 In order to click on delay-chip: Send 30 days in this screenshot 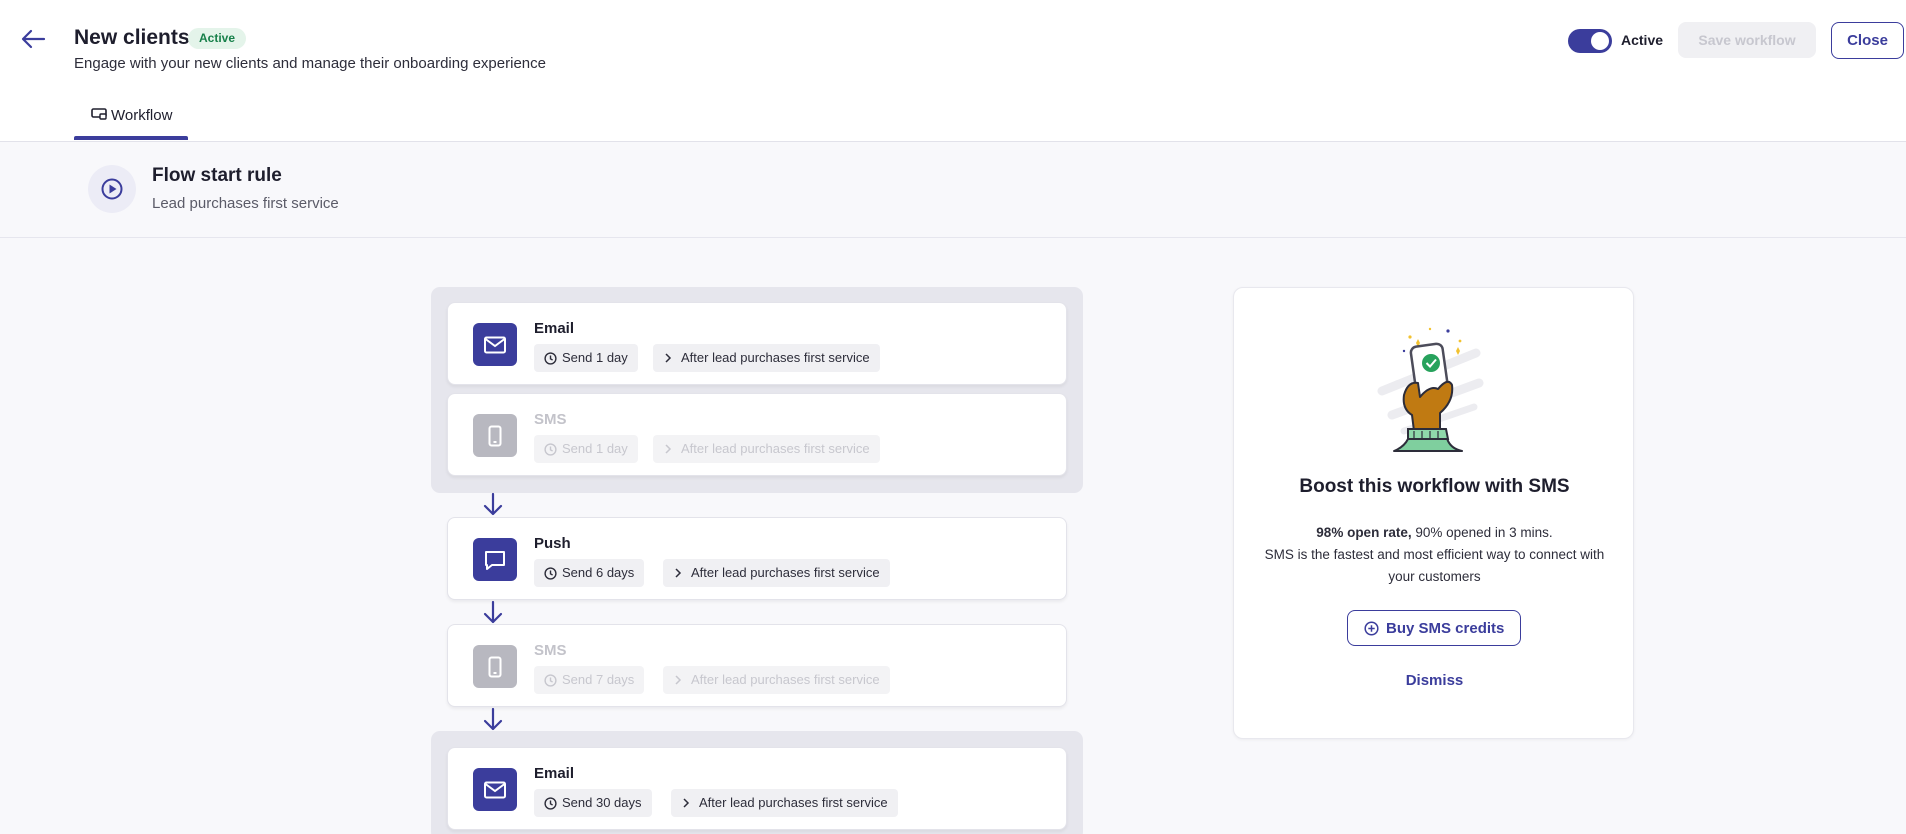, I will do `click(593, 803)`.